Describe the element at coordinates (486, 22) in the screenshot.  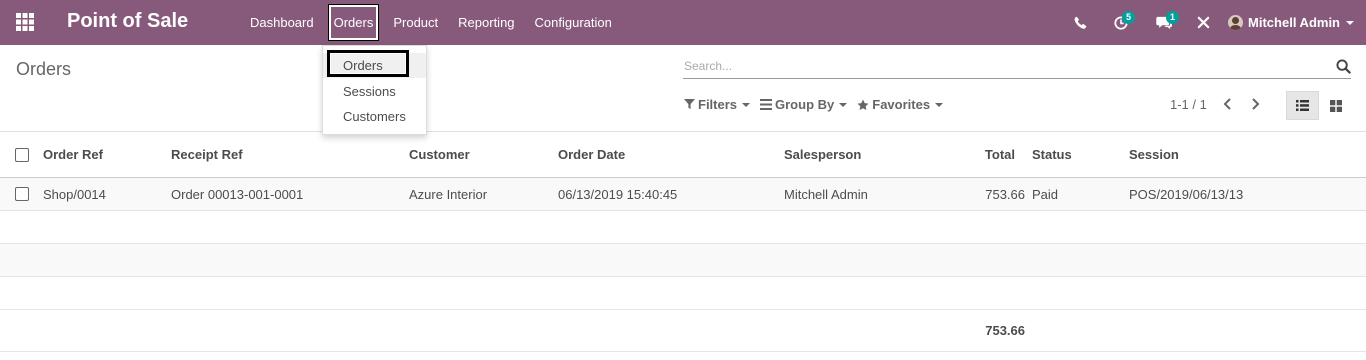
I see `menu-reporting: Reporting` at that location.